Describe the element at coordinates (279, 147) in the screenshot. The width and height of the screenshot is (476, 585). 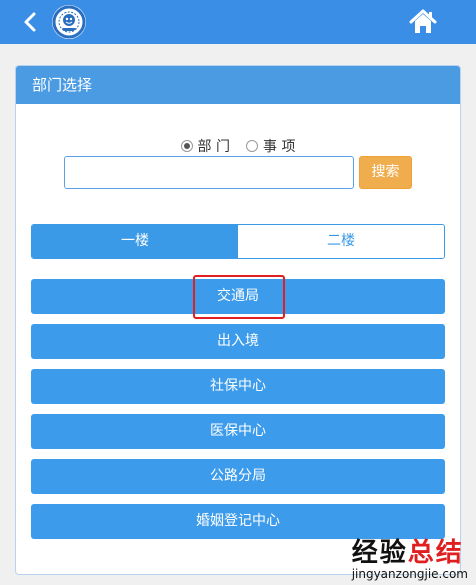
I see `radio-item-label: 事 项` at that location.